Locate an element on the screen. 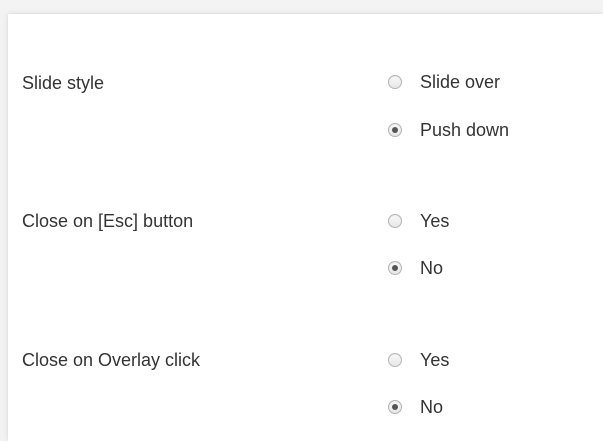 This screenshot has height=441, width=603. setting-label: Close on Overlay click is located at coordinates (111, 360).